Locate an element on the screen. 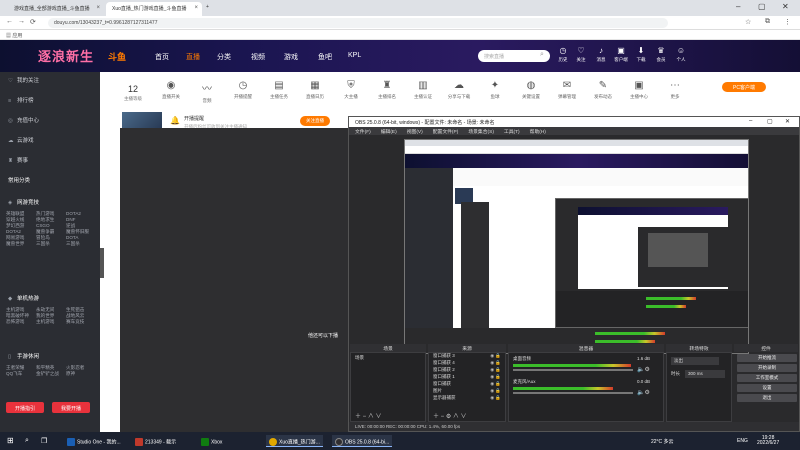 Image resolution: width=800 pixels, height=450 pixels. tool-item: ✉ 弹幕管理 is located at coordinates (567, 90).